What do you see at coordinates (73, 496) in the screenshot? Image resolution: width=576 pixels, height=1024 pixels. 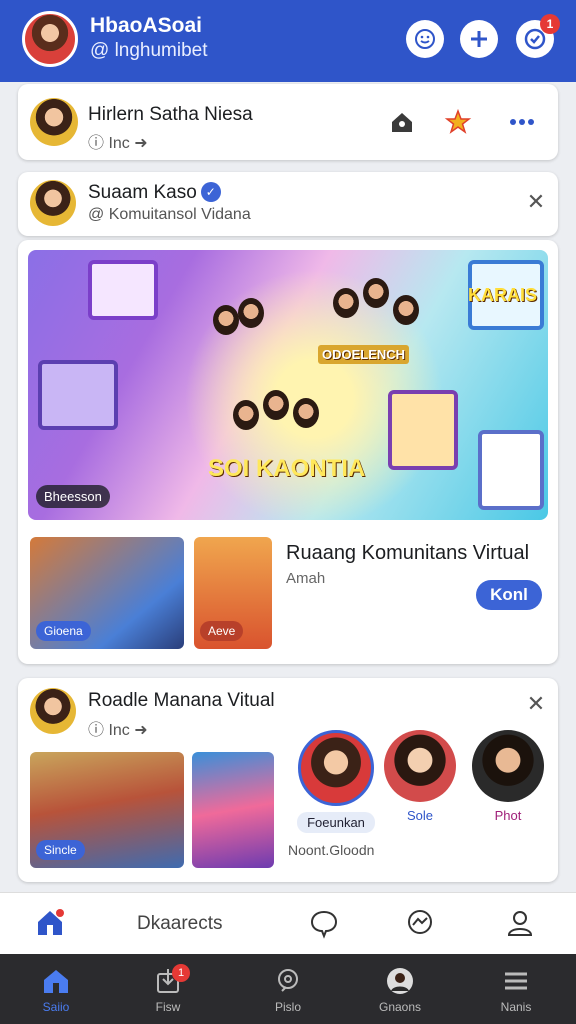 I see `banner-label: Bheesson` at bounding box center [73, 496].